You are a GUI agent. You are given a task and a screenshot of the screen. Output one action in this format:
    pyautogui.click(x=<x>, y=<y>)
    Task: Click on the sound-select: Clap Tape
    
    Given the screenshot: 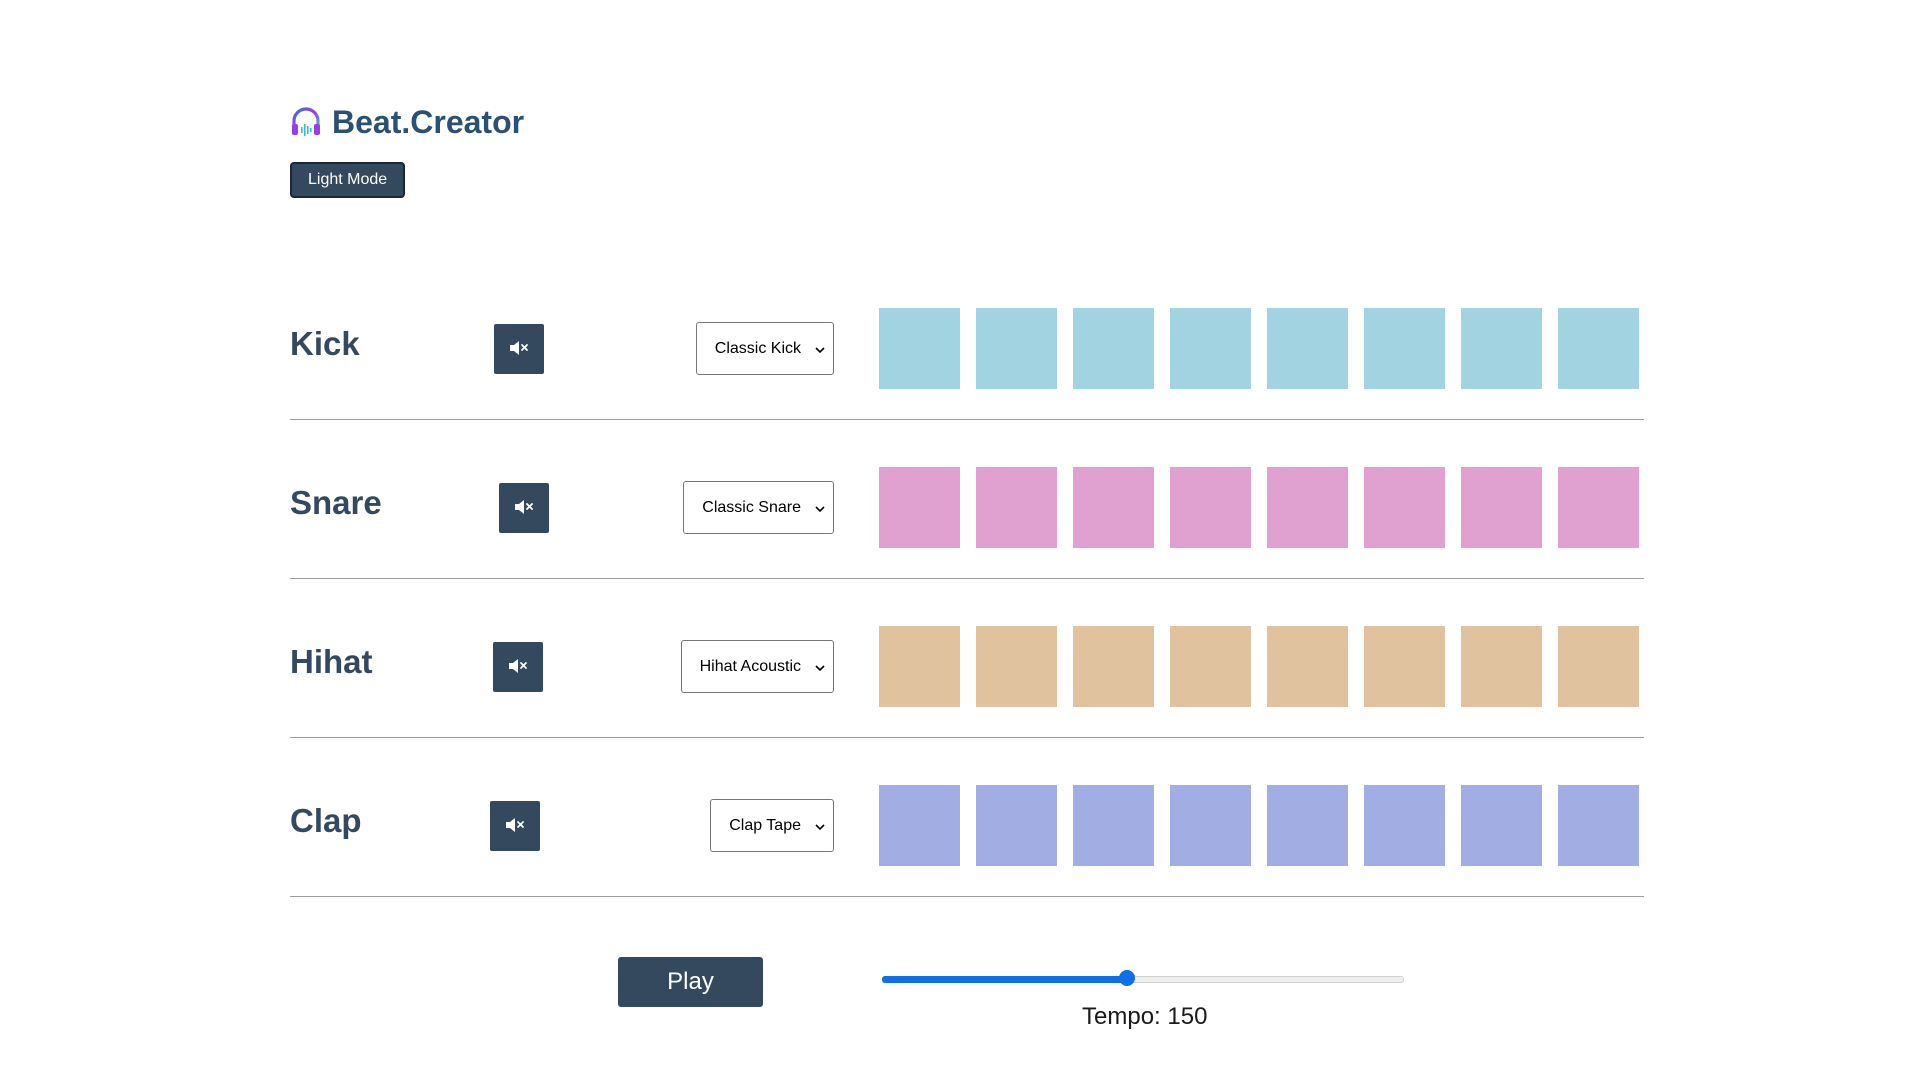 What is the action you would take?
    pyautogui.click(x=772, y=825)
    